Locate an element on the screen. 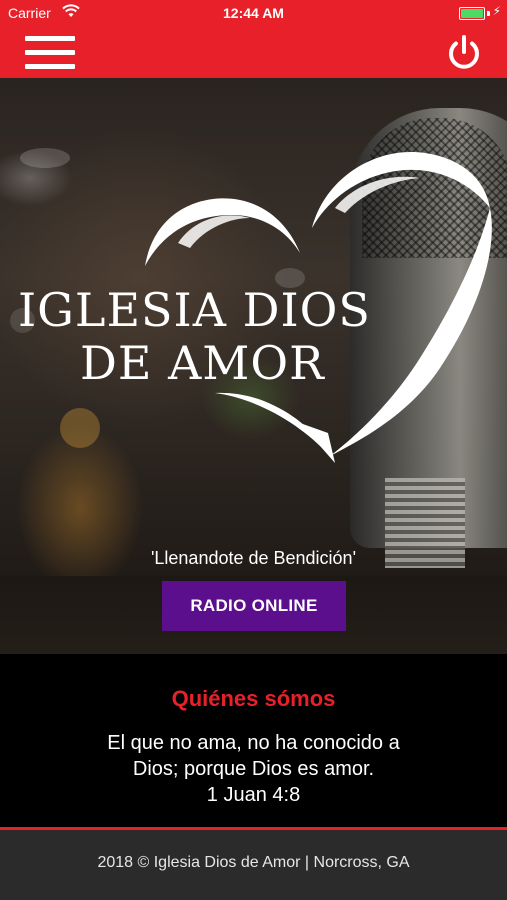 The width and height of the screenshot is (507, 900). verse-reference: 1 Juan 4:8 is located at coordinates (253, 795).